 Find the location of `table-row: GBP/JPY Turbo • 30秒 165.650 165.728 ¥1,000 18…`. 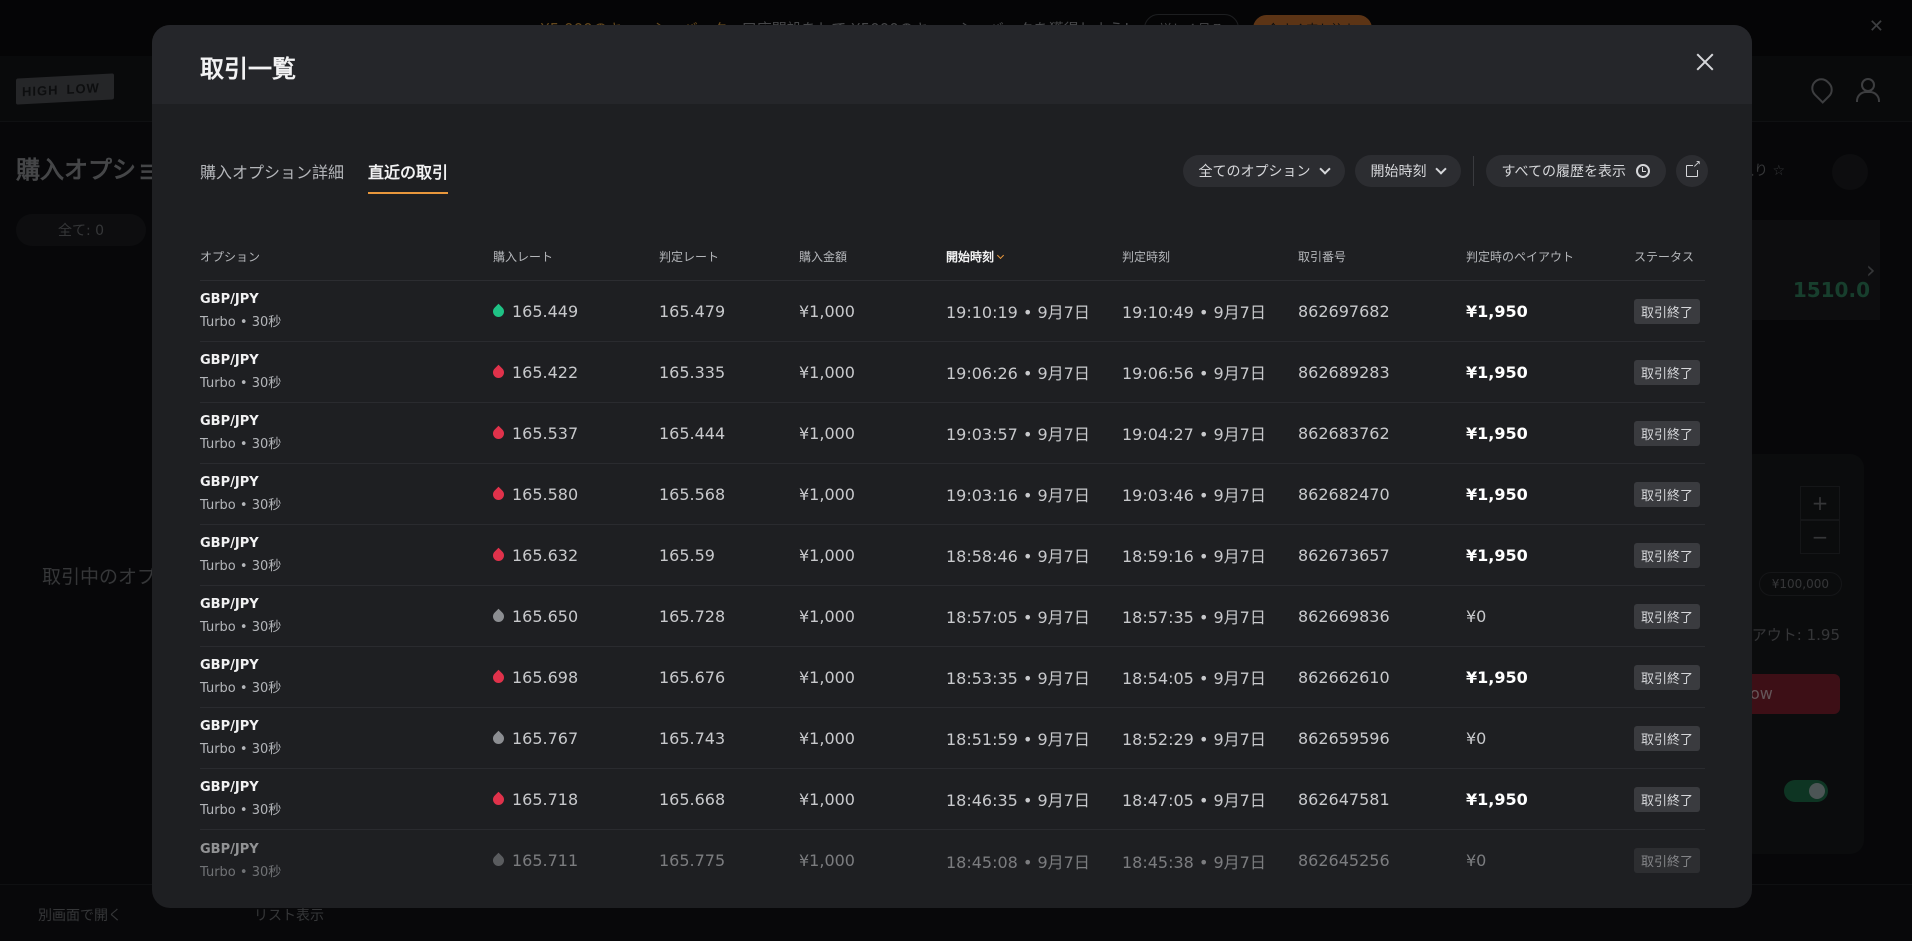

table-row: GBP/JPY Turbo • 30秒 165.650 165.728 ¥1,000 18… is located at coordinates (952, 616).